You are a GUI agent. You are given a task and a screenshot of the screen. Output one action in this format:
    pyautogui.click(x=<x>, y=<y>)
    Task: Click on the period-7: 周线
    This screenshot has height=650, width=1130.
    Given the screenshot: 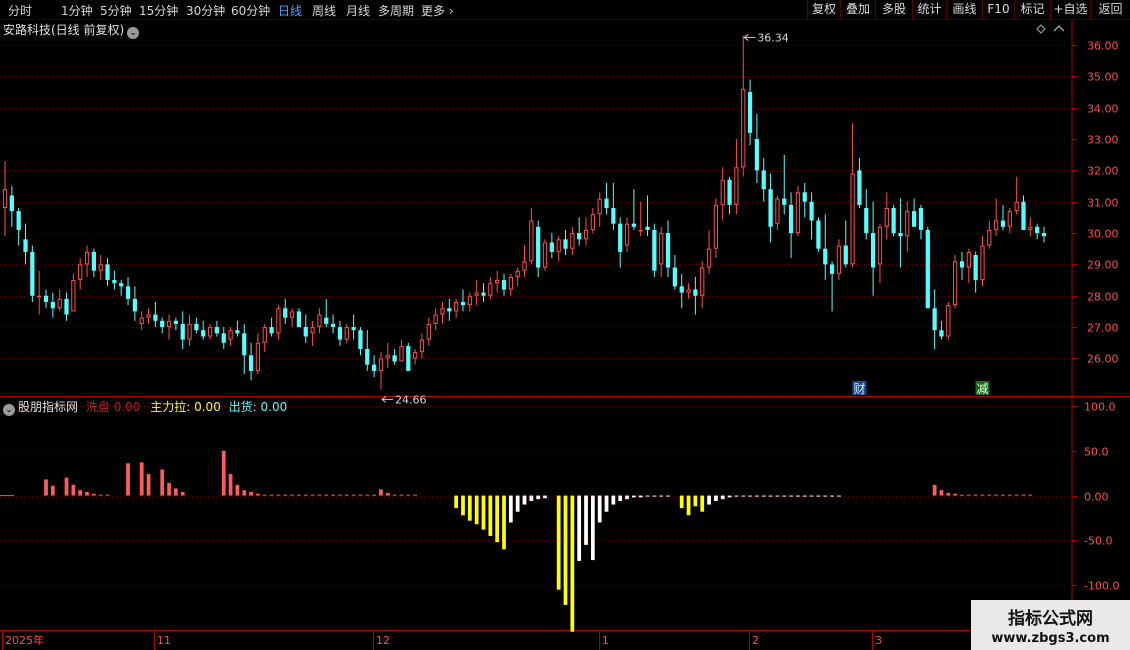 What is the action you would take?
    pyautogui.click(x=324, y=10)
    